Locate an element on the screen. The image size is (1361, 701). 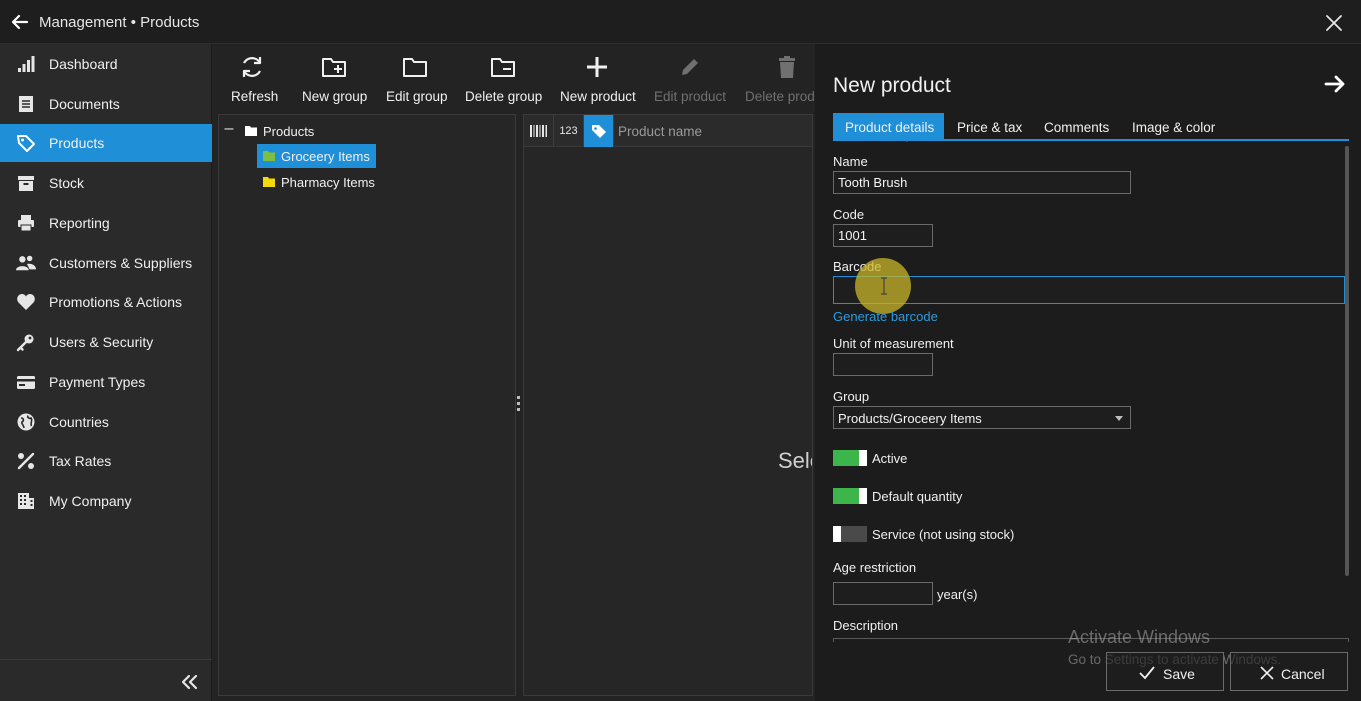
sidebar-item-documents: Documents is located at coordinates (106, 104).